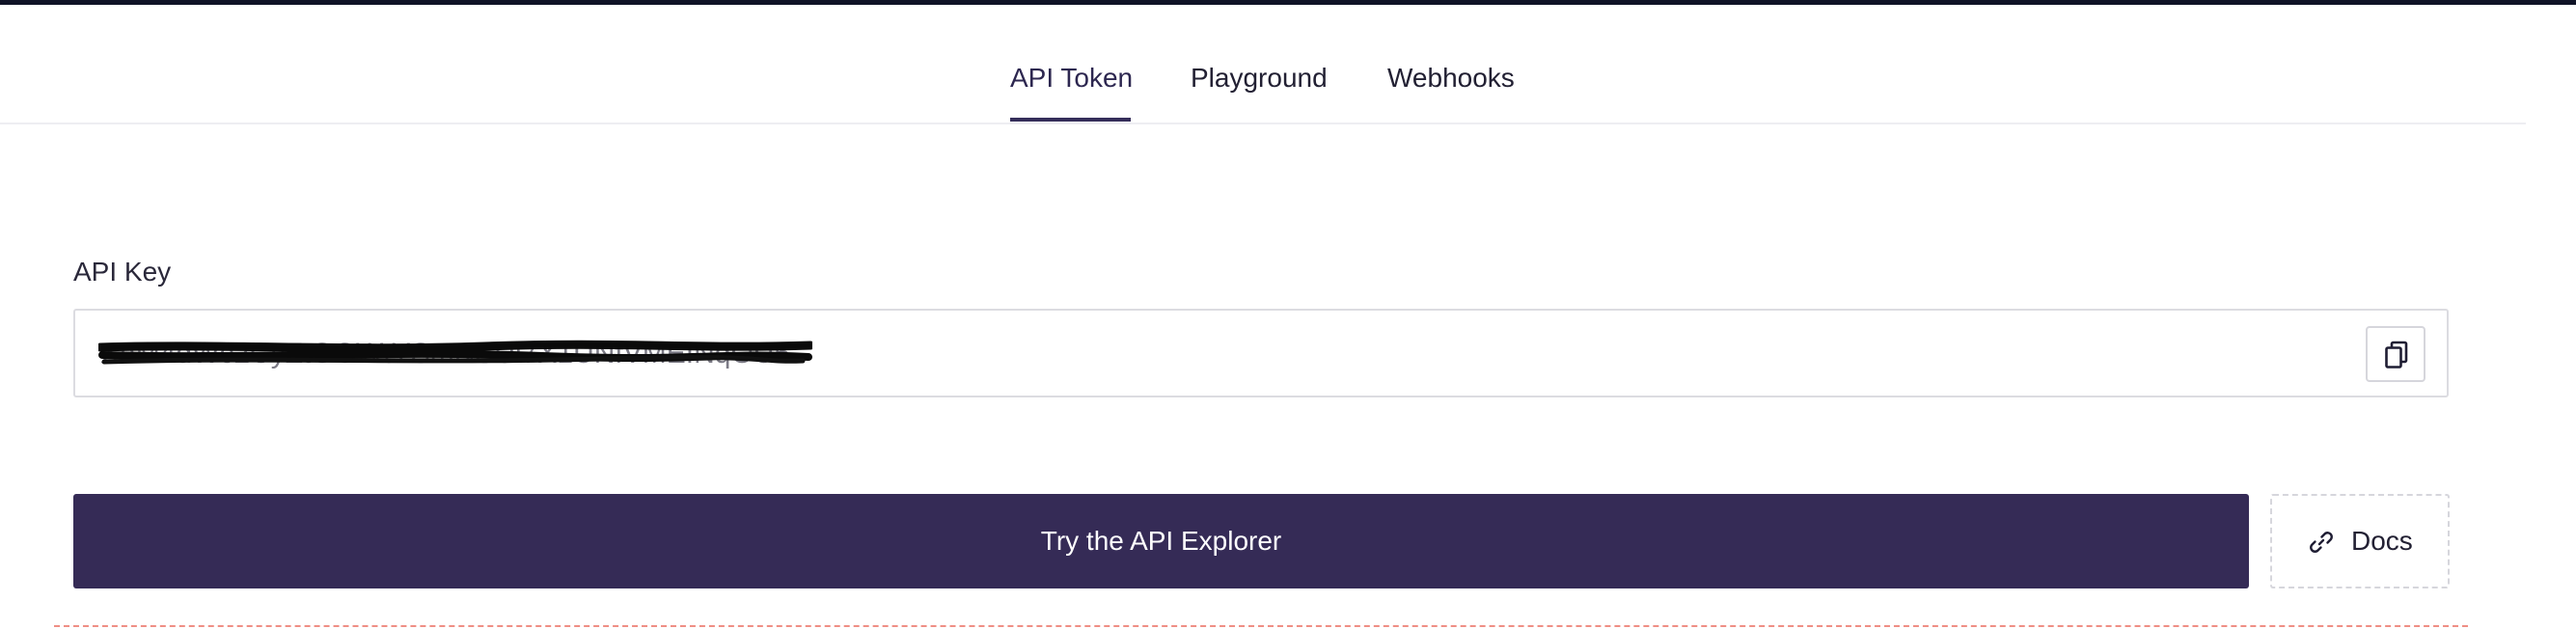 This screenshot has height=629, width=2576. What do you see at coordinates (1161, 541) in the screenshot?
I see `try-api-explorer-button: Try the API Explorer` at bounding box center [1161, 541].